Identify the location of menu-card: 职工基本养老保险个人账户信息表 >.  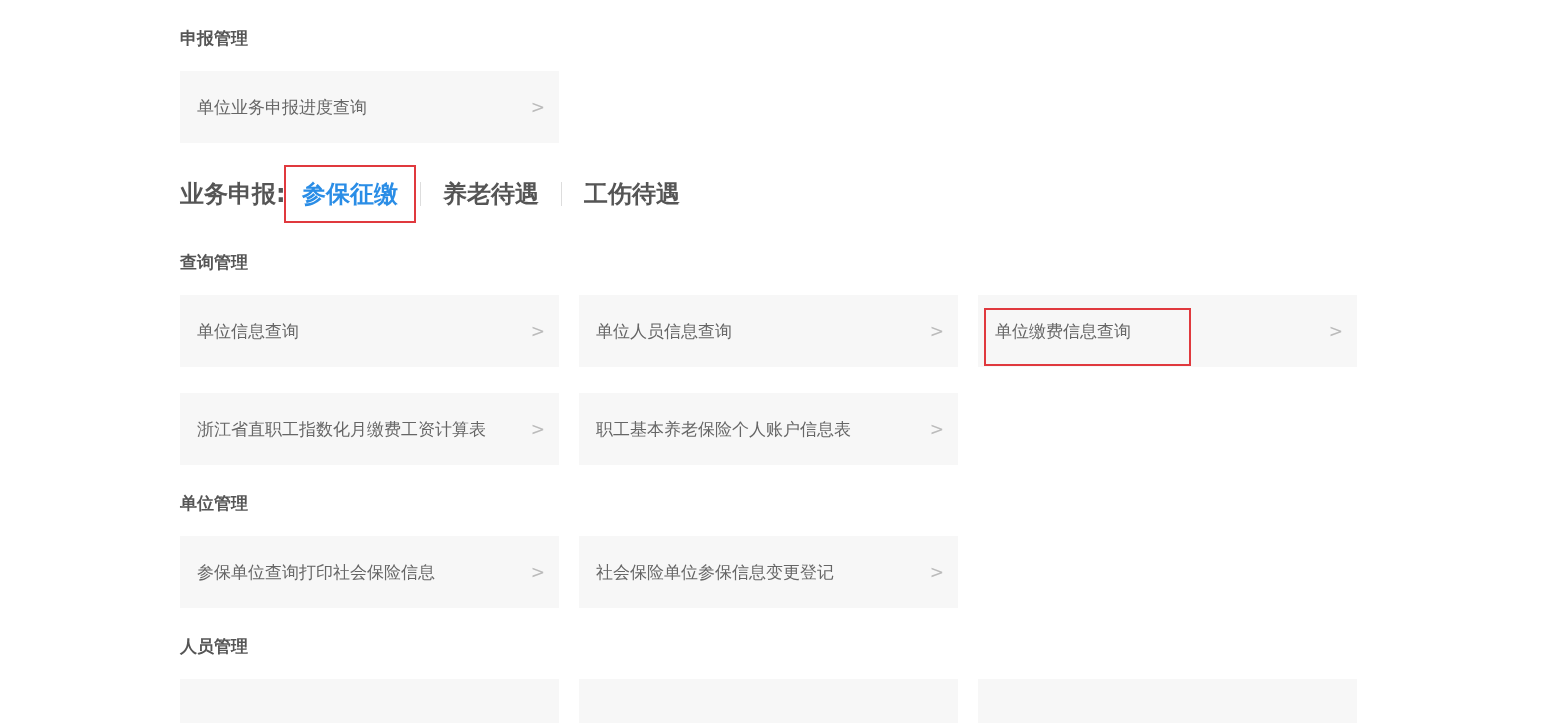
(768, 429).